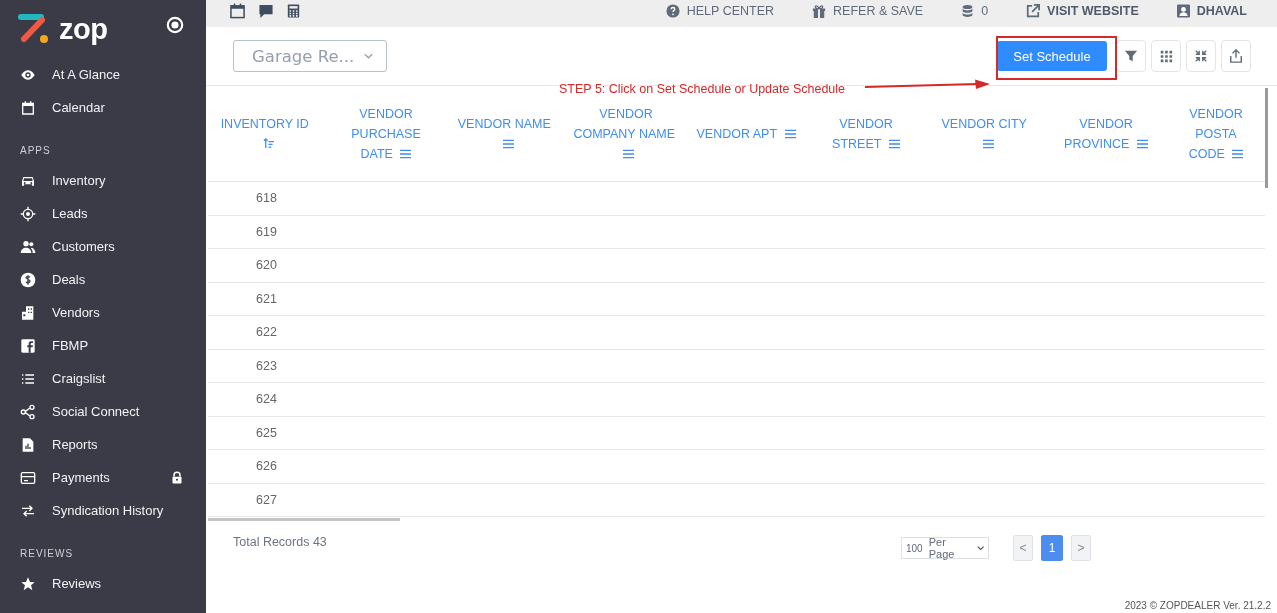 This screenshot has height=613, width=1277. I want to click on vertical-scrollbar, so click(1266, 138).